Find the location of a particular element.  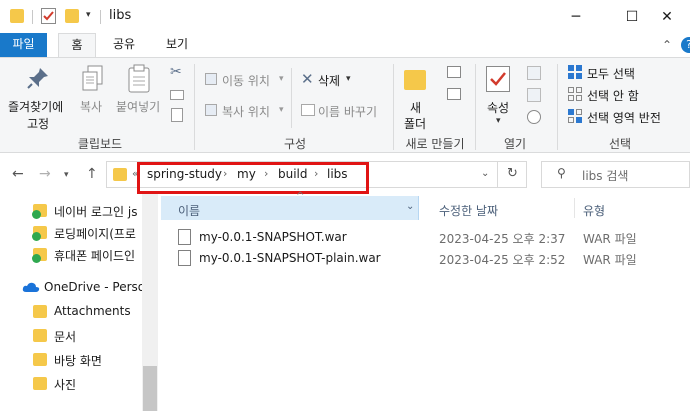

refresh-icon: ↻ is located at coordinates (512, 173).